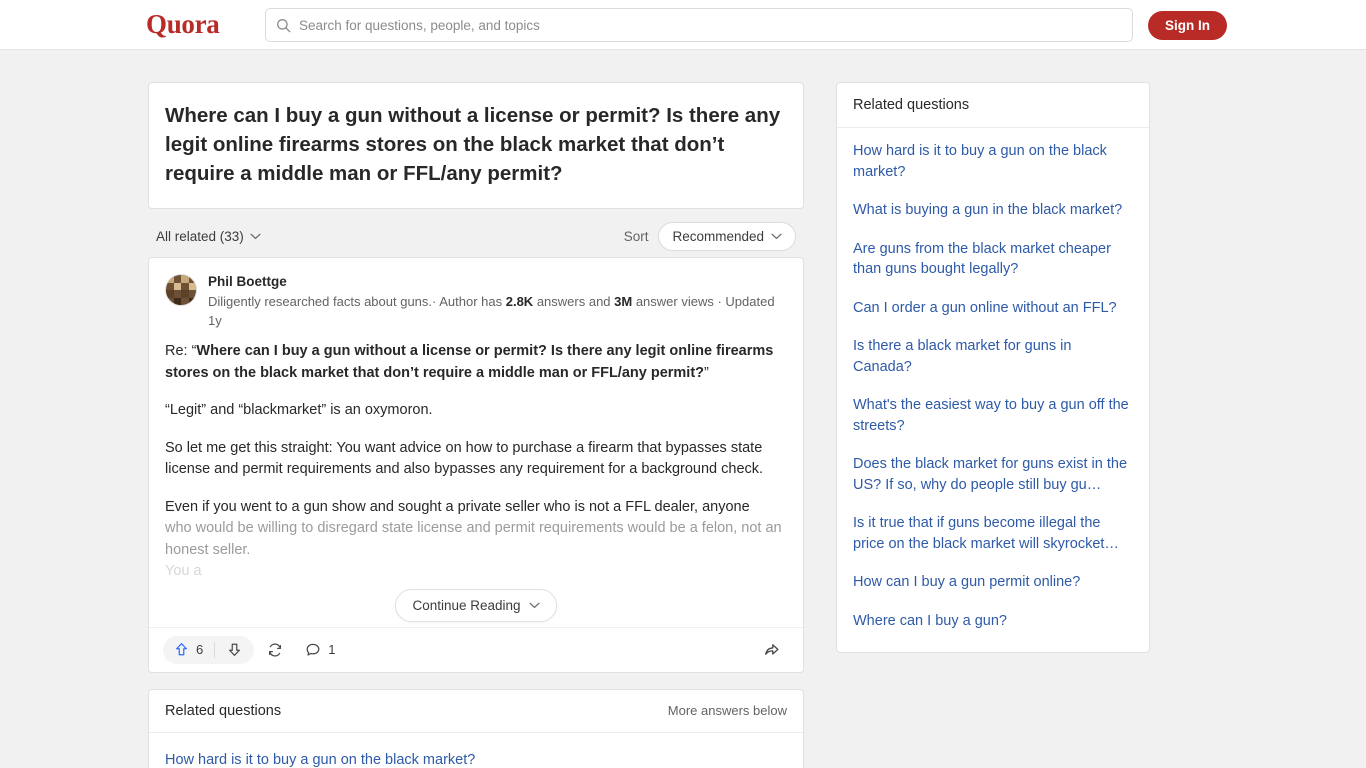 The image size is (1366, 768). What do you see at coordinates (623, 301) in the screenshot?
I see `views-count: 3M` at bounding box center [623, 301].